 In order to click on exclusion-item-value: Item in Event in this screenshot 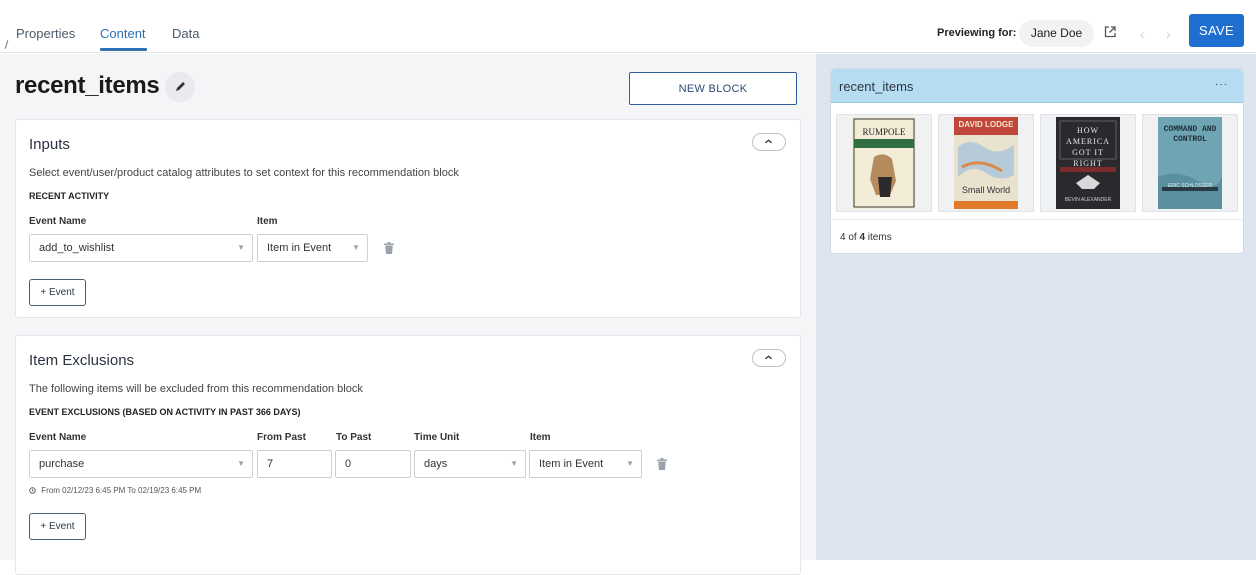, I will do `click(571, 464)`.